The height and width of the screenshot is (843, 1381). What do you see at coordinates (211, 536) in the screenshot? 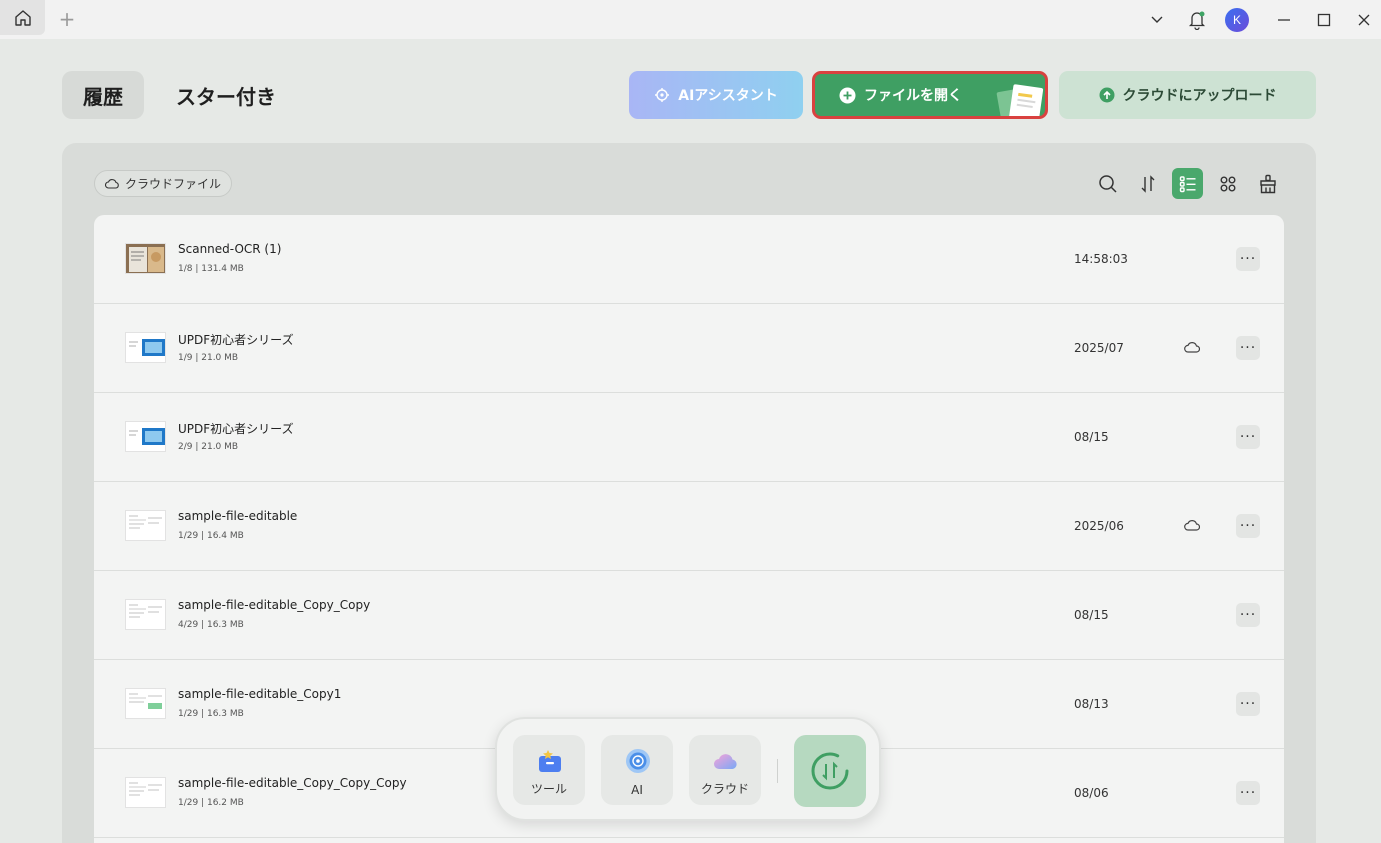
I see `file-meta: 1/29 | 16.4 MB` at bounding box center [211, 536].